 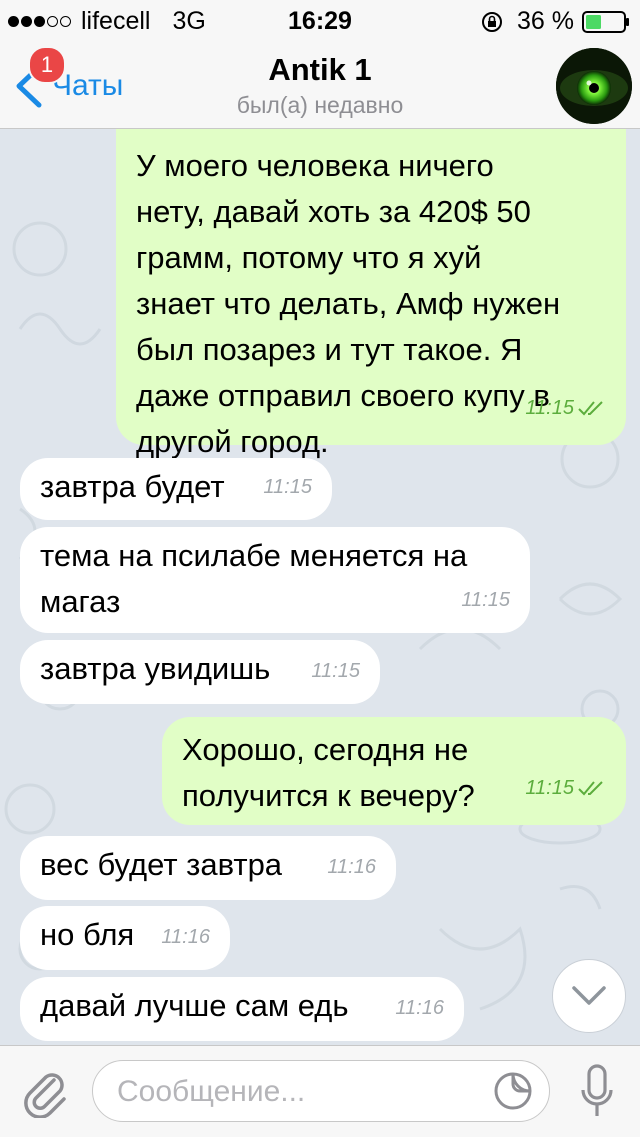 I want to click on message-bubble-incoming: но бля 11:16, so click(x=125, y=938).